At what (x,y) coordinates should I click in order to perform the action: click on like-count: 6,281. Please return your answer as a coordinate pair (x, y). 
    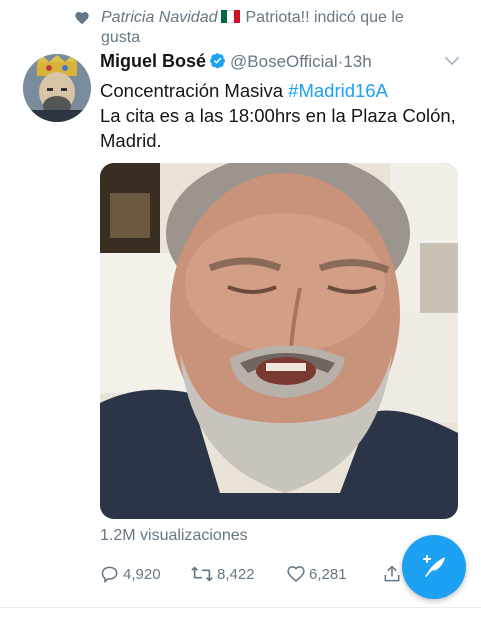
    Looking at the image, I should click on (328, 574).